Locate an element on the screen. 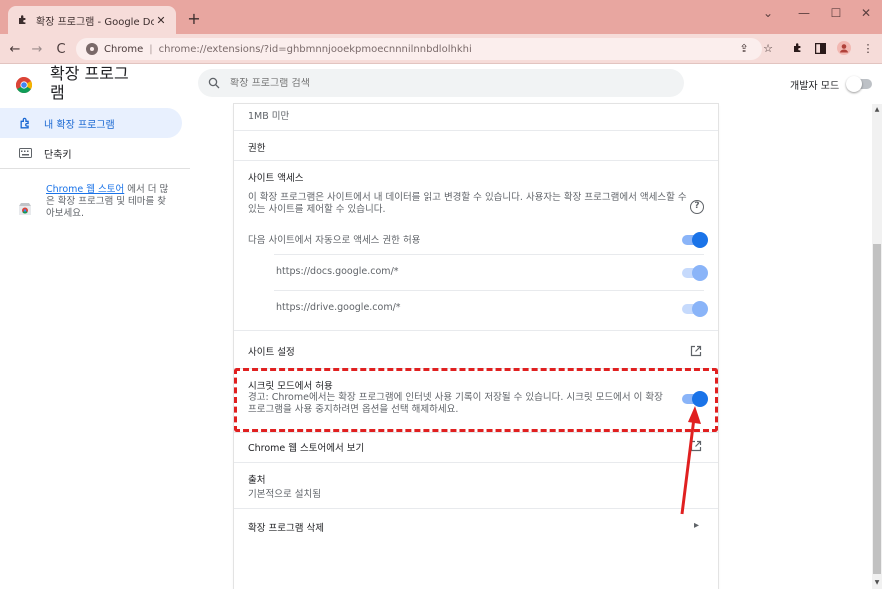 The height and width of the screenshot is (589, 882). scroll-up-icon: ▲ is located at coordinates (877, 110).